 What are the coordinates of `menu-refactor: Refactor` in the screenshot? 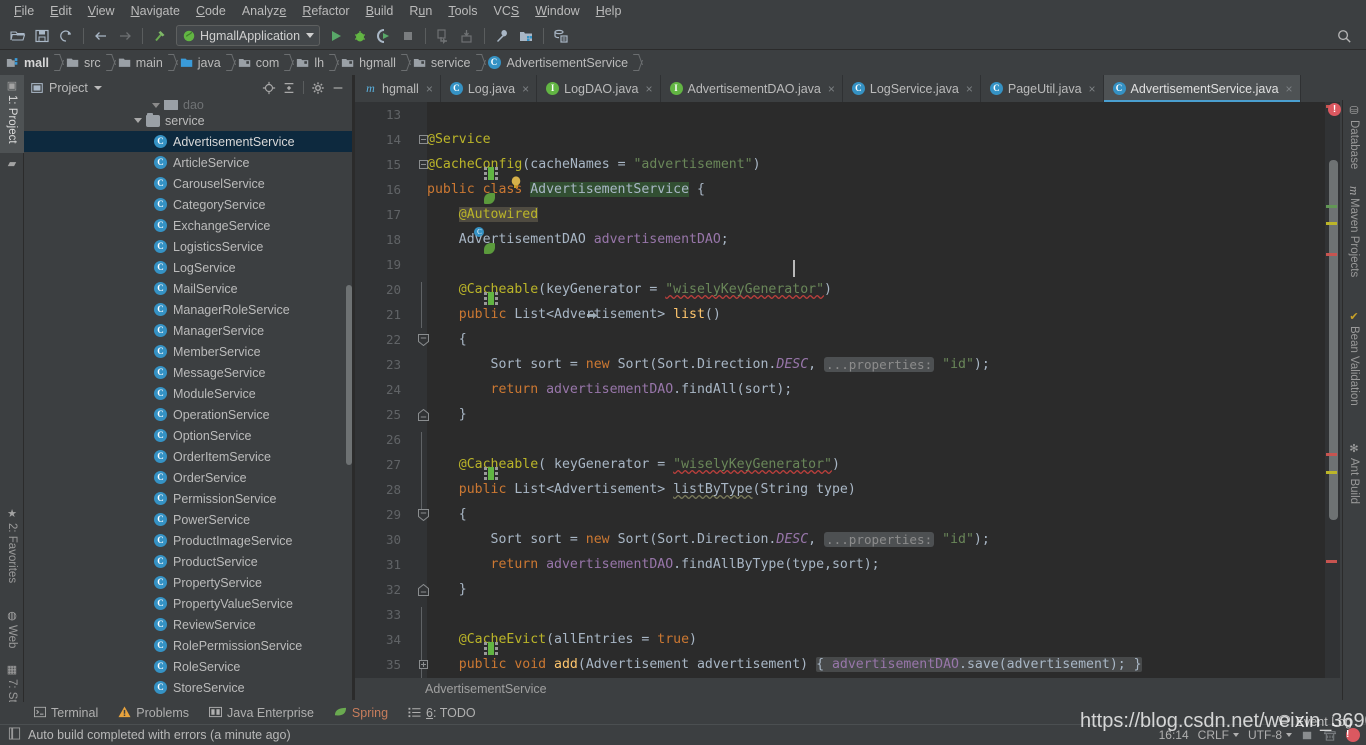 It's located at (325, 11).